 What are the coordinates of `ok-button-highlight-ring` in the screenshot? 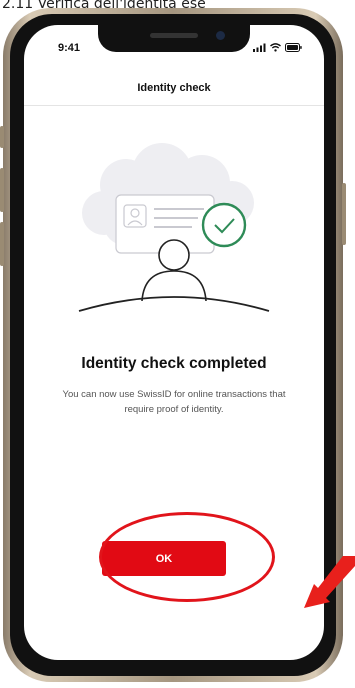 It's located at (187, 557).